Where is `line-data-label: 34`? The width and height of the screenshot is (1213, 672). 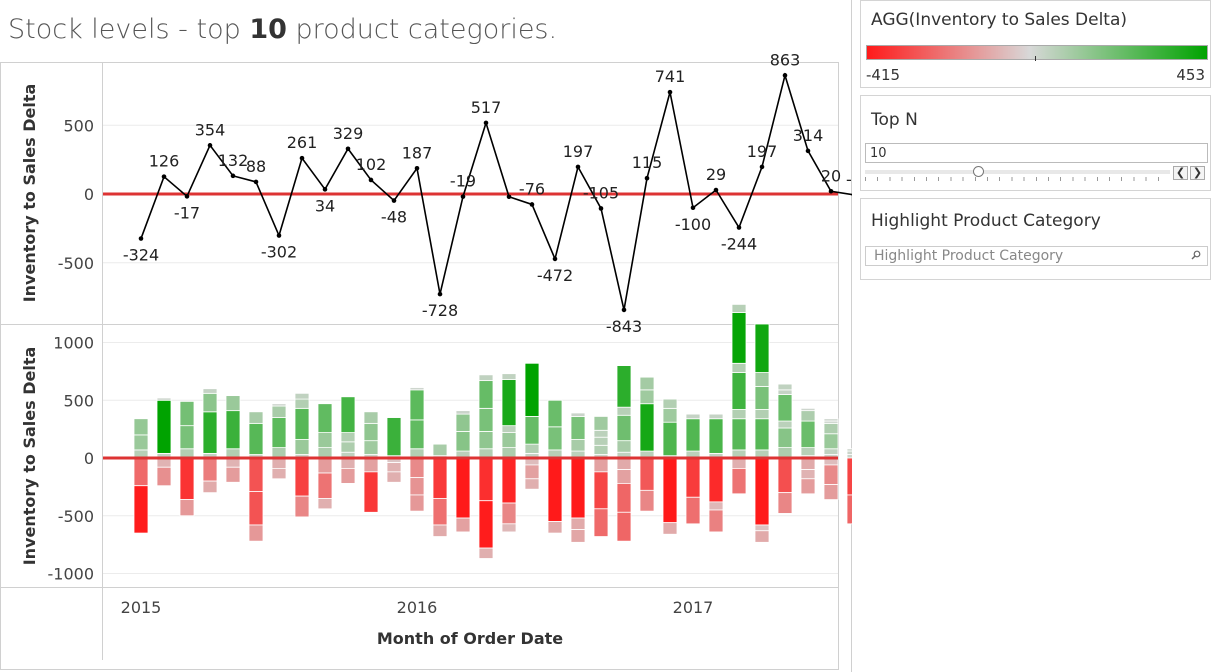
line-data-label: 34 is located at coordinates (325, 205).